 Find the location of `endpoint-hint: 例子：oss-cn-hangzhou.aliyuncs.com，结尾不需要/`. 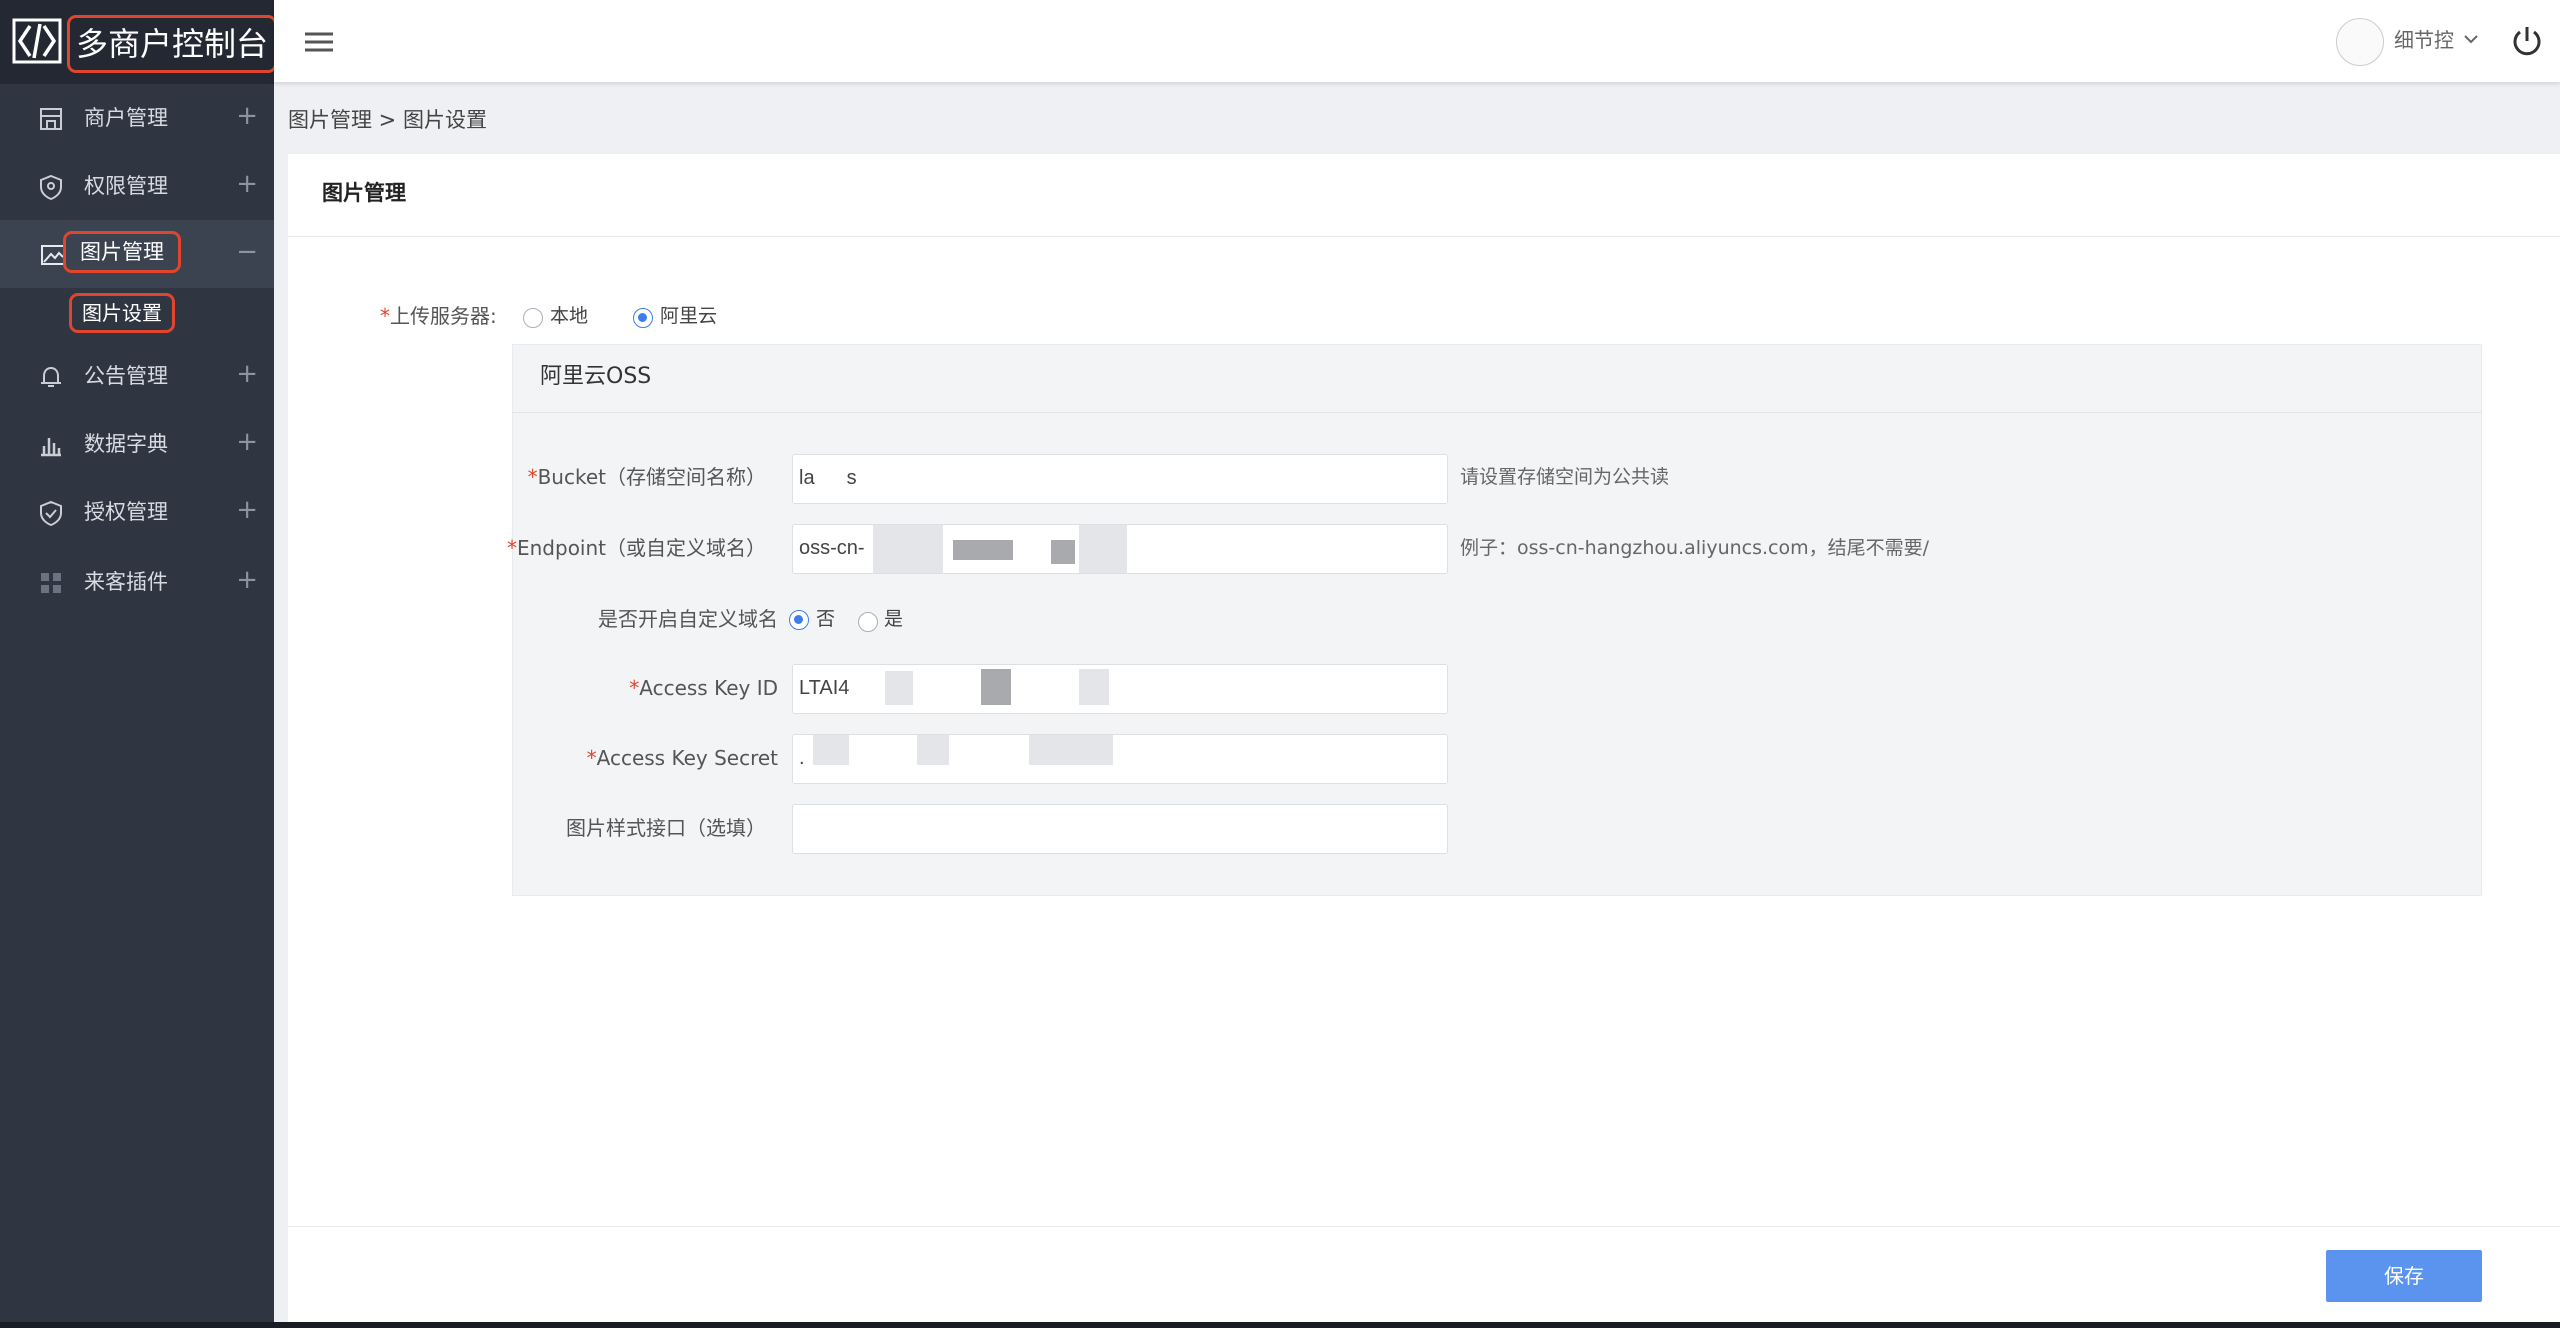

endpoint-hint: 例子：oss-cn-hangzhou.aliyuncs.com，结尾不需要/ is located at coordinates (1695, 548).